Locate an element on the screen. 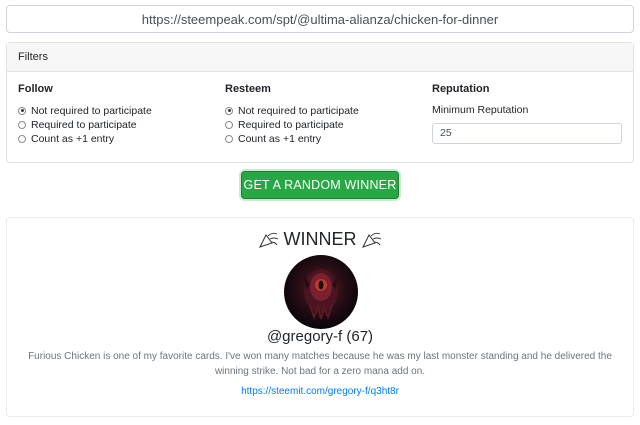 This screenshot has height=425, width=640. follow-option-label: Required to participate is located at coordinates (84, 124).